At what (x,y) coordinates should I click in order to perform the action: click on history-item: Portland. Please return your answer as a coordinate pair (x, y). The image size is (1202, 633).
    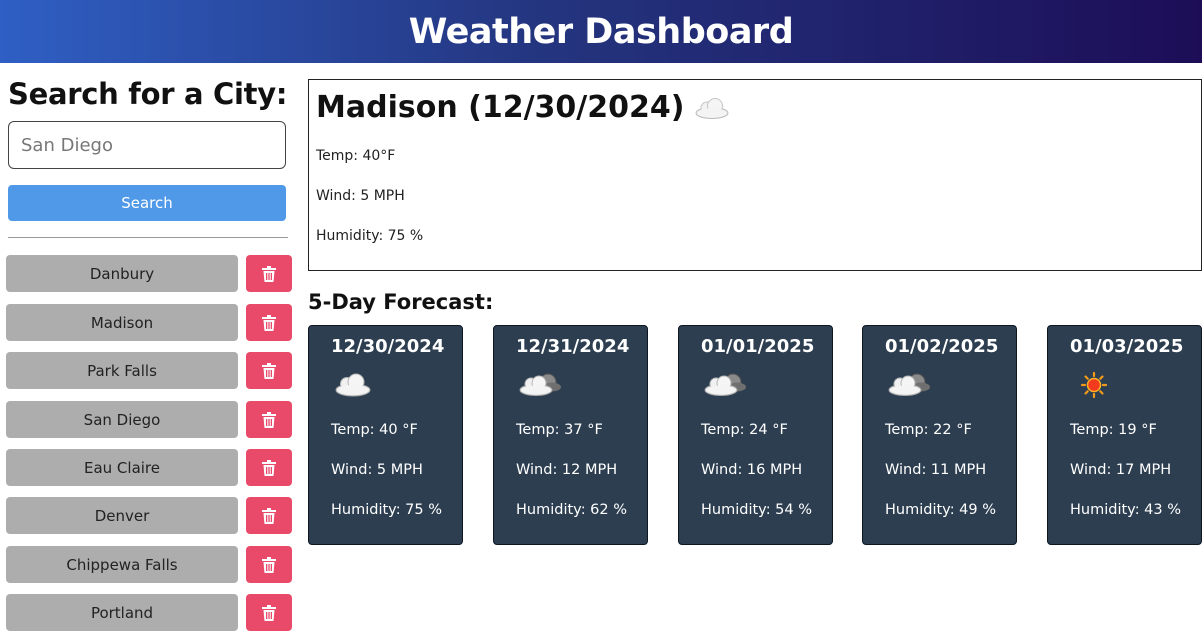
    Looking at the image, I should click on (151, 612).